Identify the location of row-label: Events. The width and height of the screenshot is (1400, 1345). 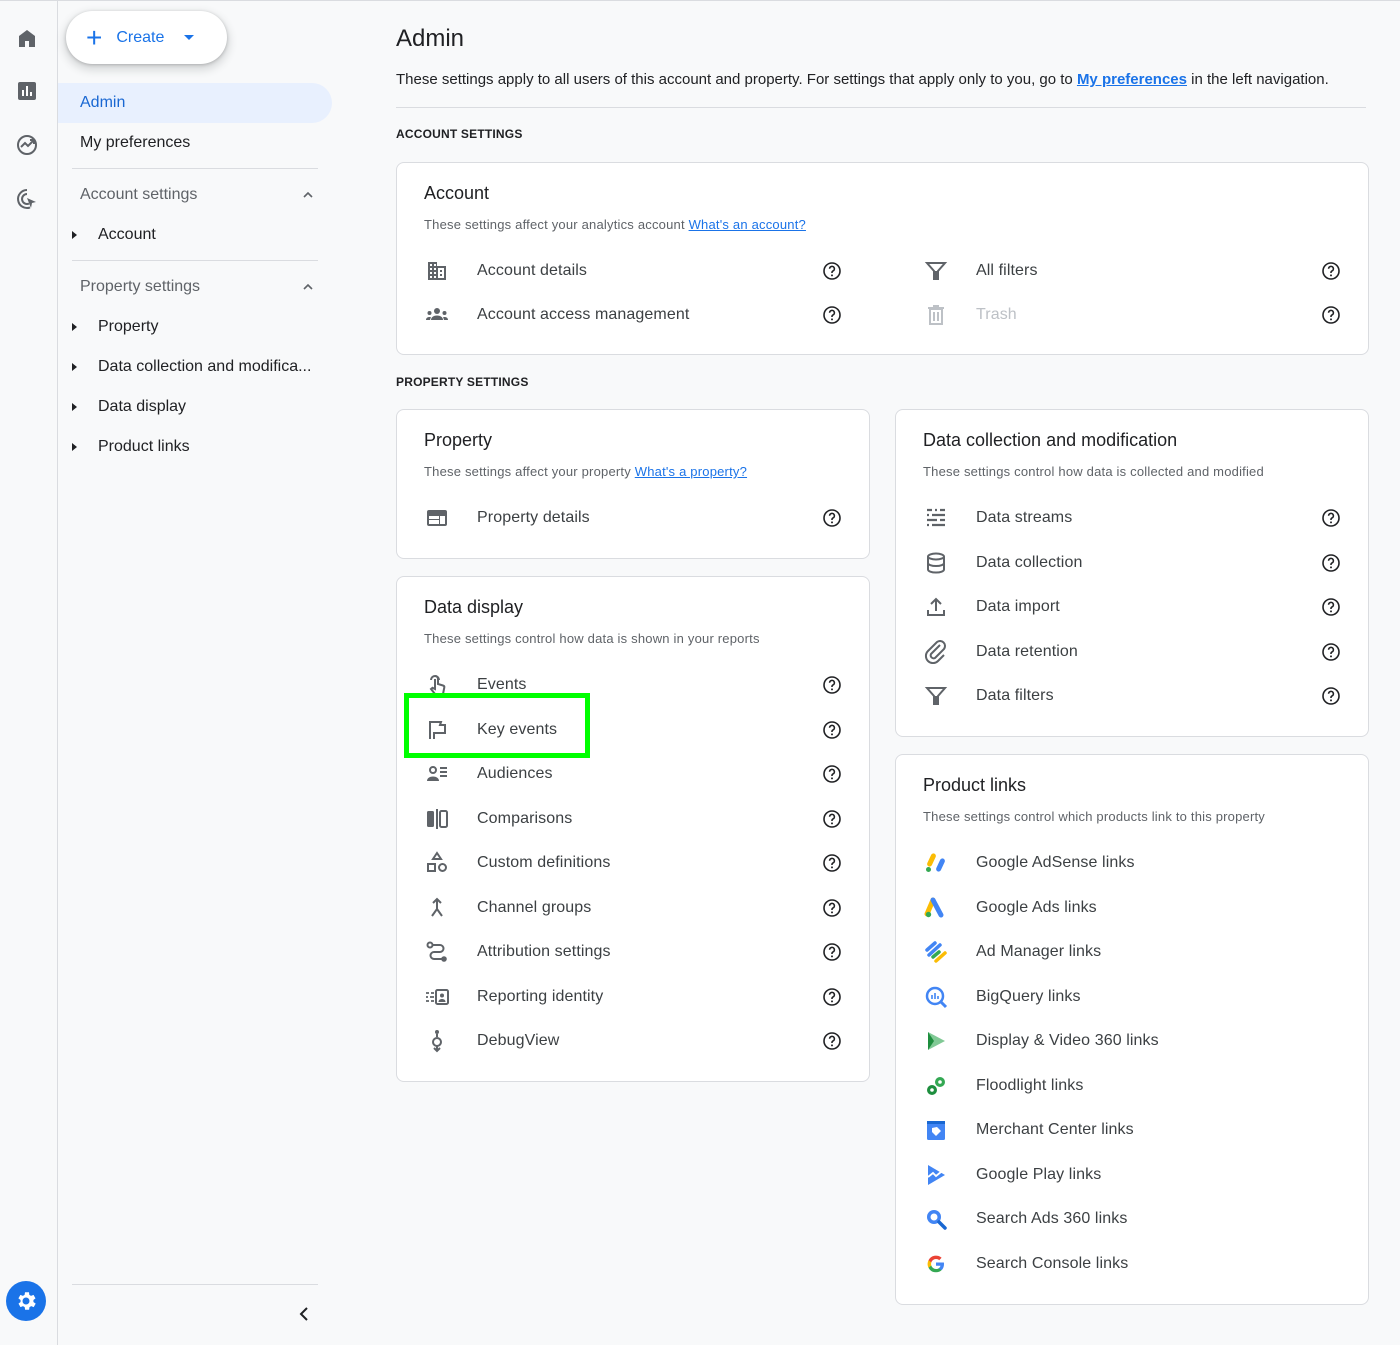
(502, 684).